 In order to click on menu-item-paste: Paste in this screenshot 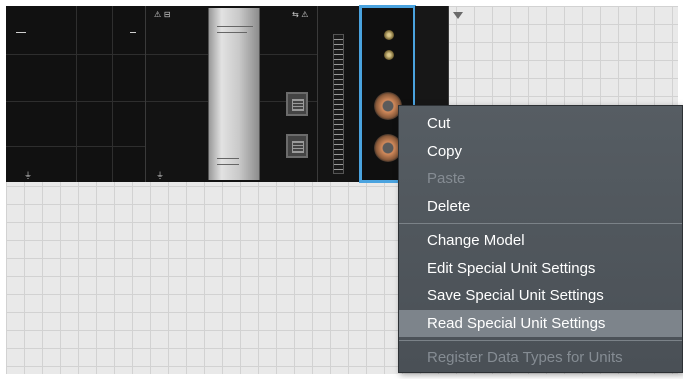, I will do `click(540, 179)`.